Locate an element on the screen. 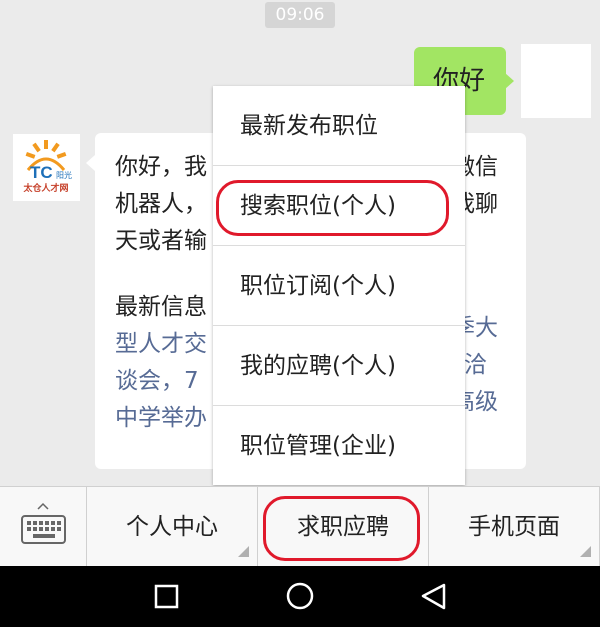 The height and width of the screenshot is (627, 600). bot-avatar: TC 阳光 太仓人才网 is located at coordinates (46, 167).